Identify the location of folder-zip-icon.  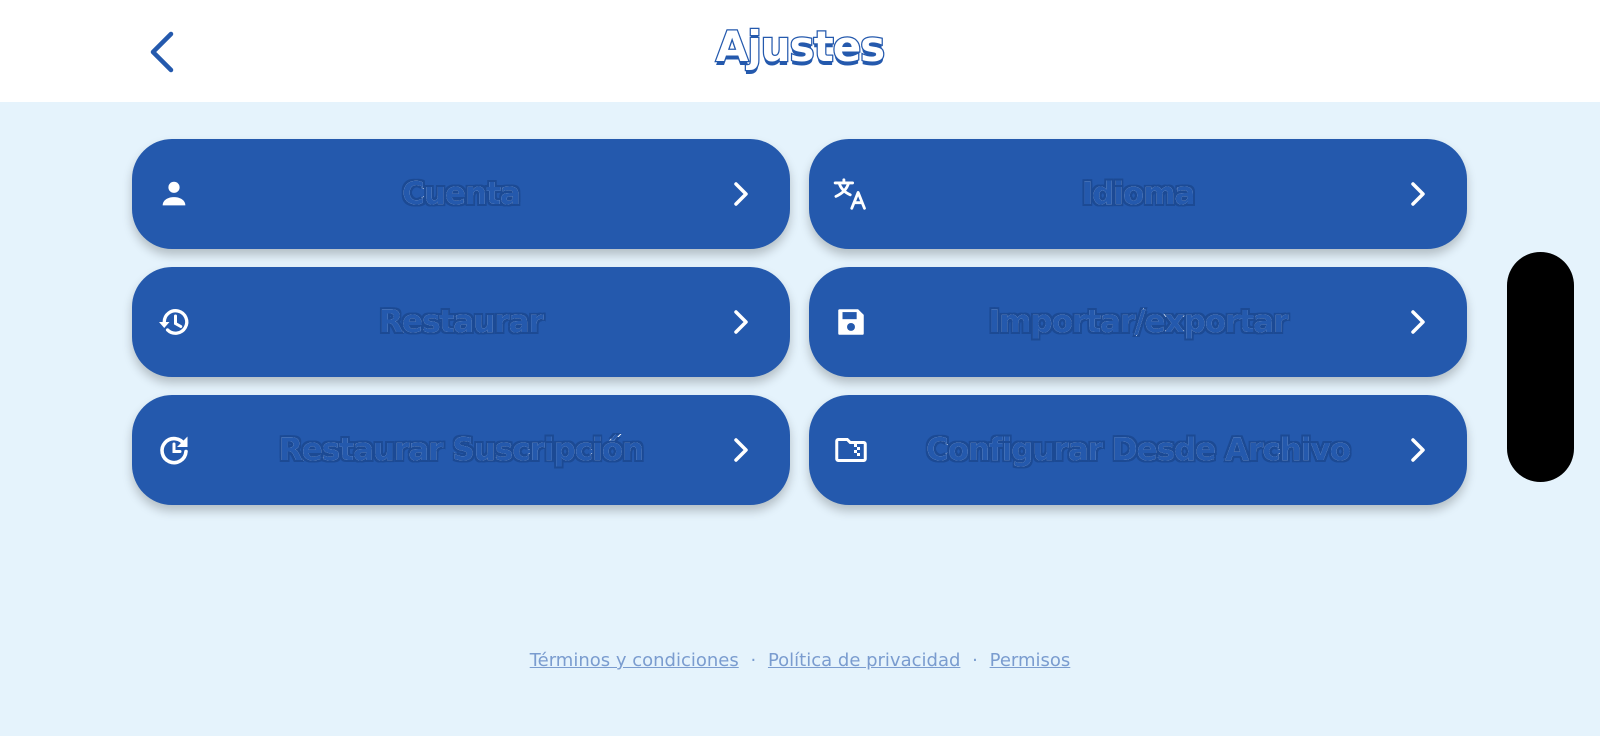
(851, 450).